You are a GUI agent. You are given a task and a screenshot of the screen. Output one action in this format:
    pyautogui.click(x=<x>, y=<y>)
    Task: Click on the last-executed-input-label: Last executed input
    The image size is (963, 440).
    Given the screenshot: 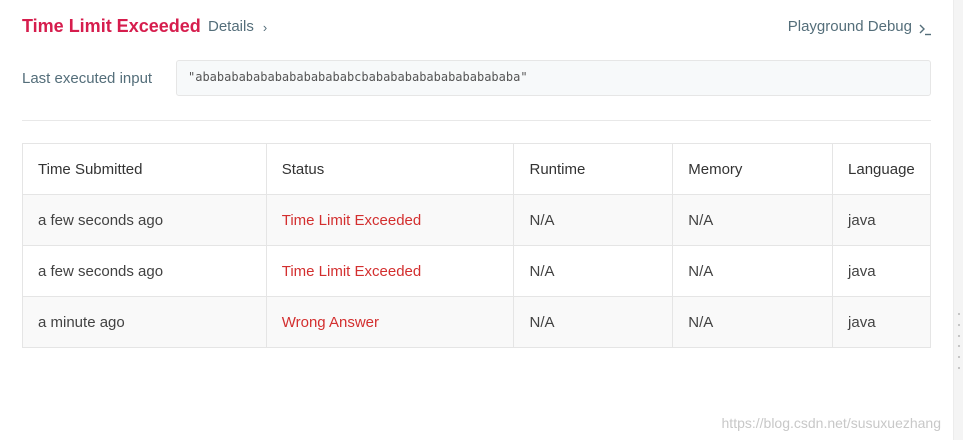 What is the action you would take?
    pyautogui.click(x=87, y=78)
    